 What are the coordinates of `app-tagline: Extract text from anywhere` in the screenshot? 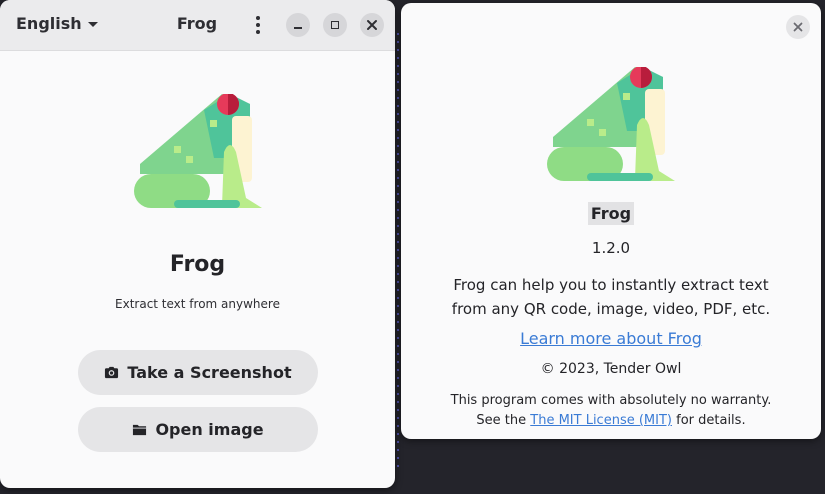 It's located at (197, 304).